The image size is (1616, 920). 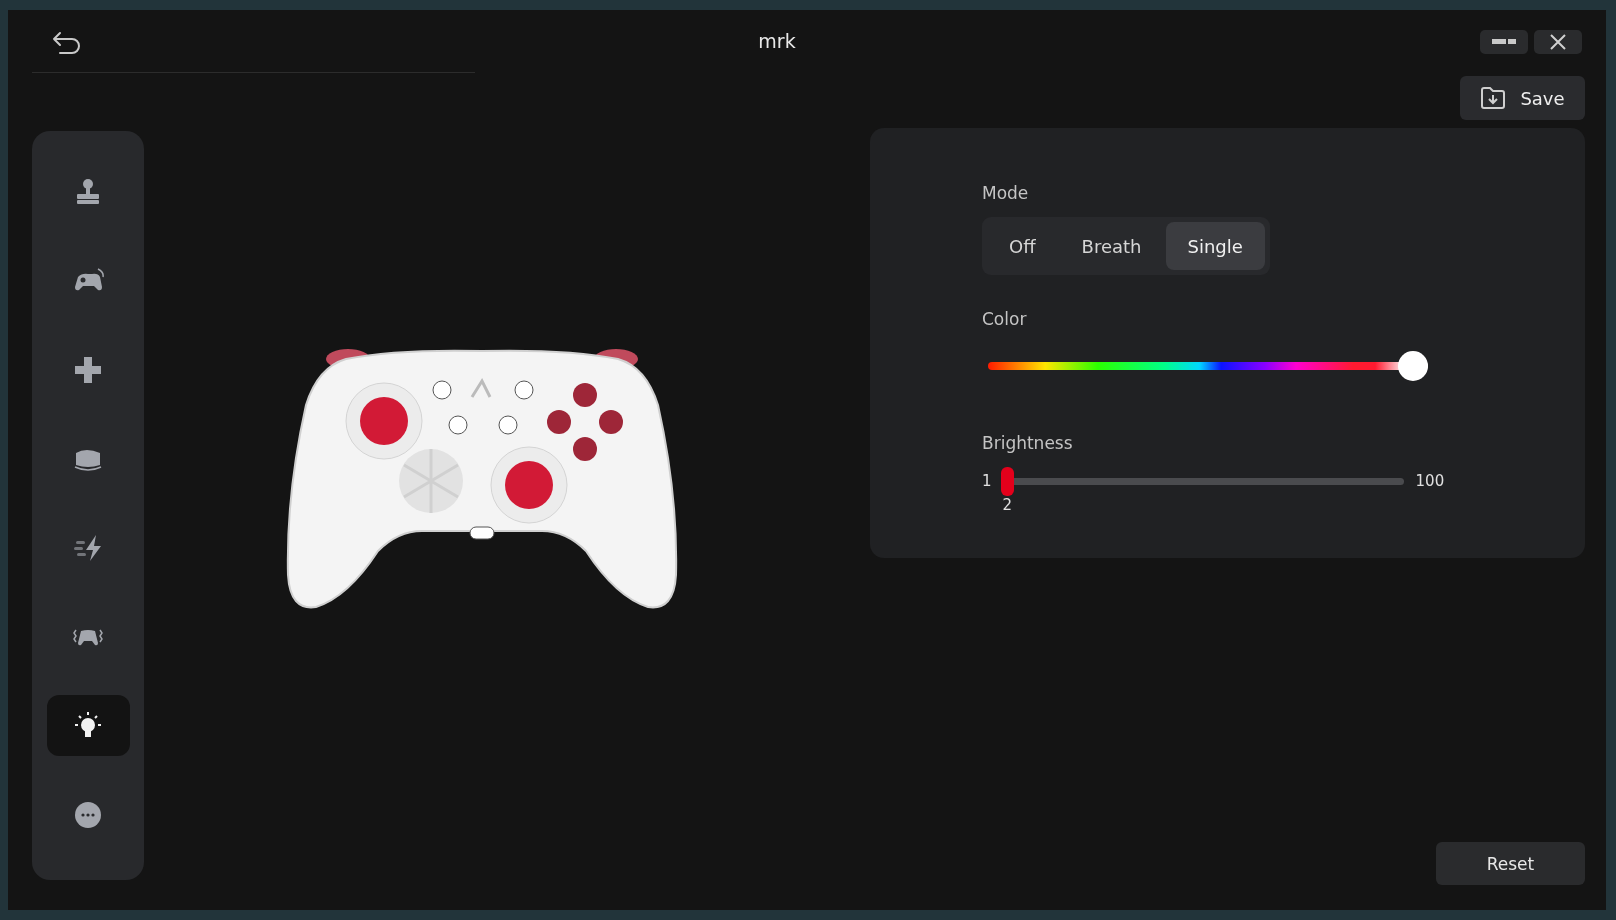 What do you see at coordinates (1522, 98) in the screenshot?
I see `save-button: Save` at bounding box center [1522, 98].